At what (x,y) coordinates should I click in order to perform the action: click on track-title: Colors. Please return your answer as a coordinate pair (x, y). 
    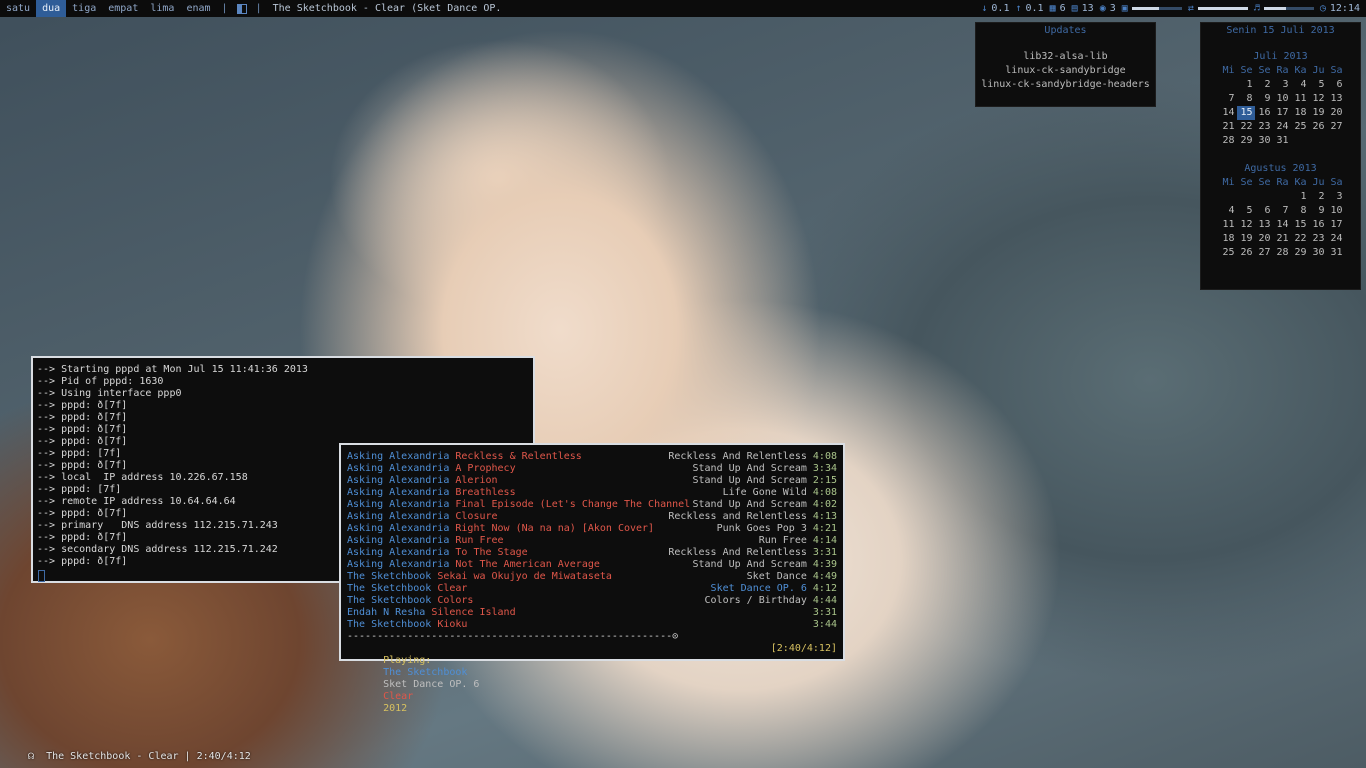
    Looking at the image, I should click on (455, 600).